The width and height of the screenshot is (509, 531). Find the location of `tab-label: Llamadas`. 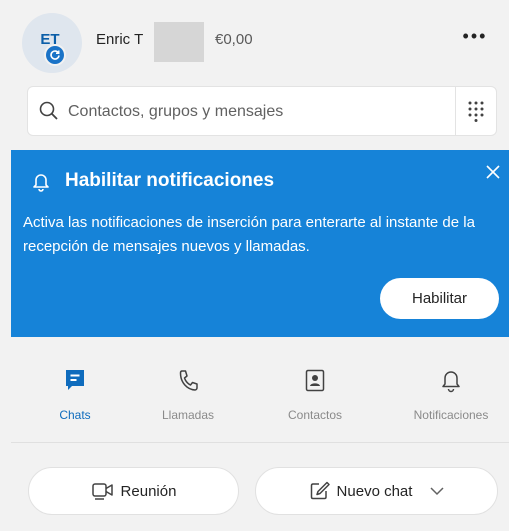

tab-label: Llamadas is located at coordinates (188, 415).